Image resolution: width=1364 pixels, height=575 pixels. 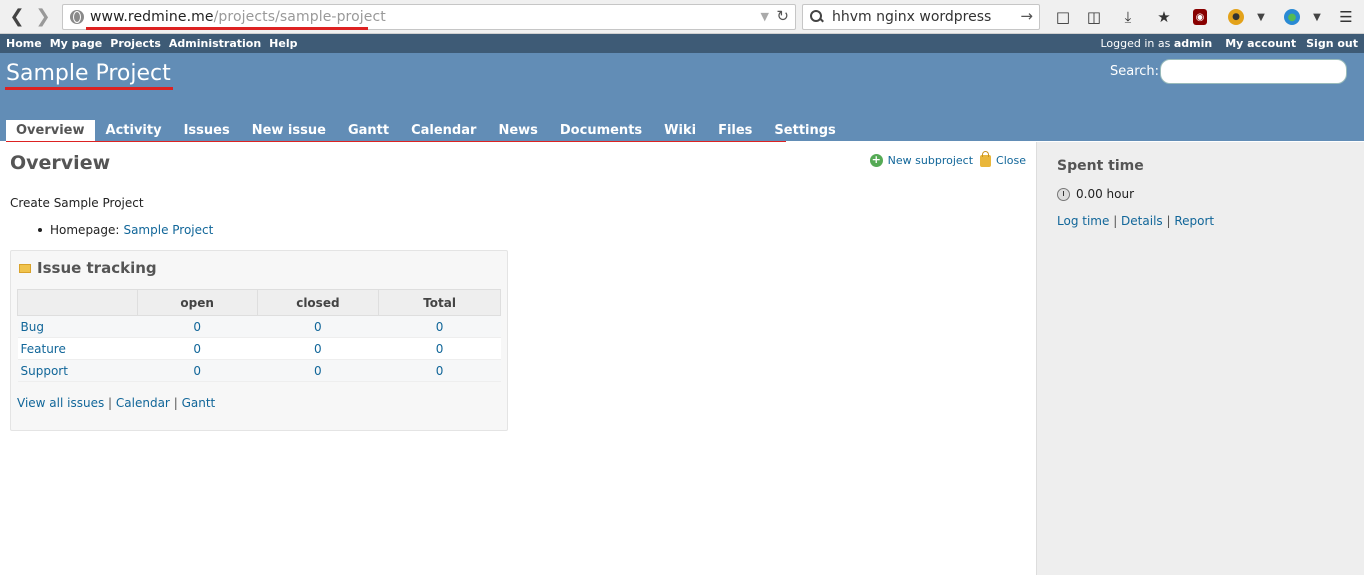 What do you see at coordinates (199, 403) in the screenshot?
I see `gantt-link: Gantt` at bounding box center [199, 403].